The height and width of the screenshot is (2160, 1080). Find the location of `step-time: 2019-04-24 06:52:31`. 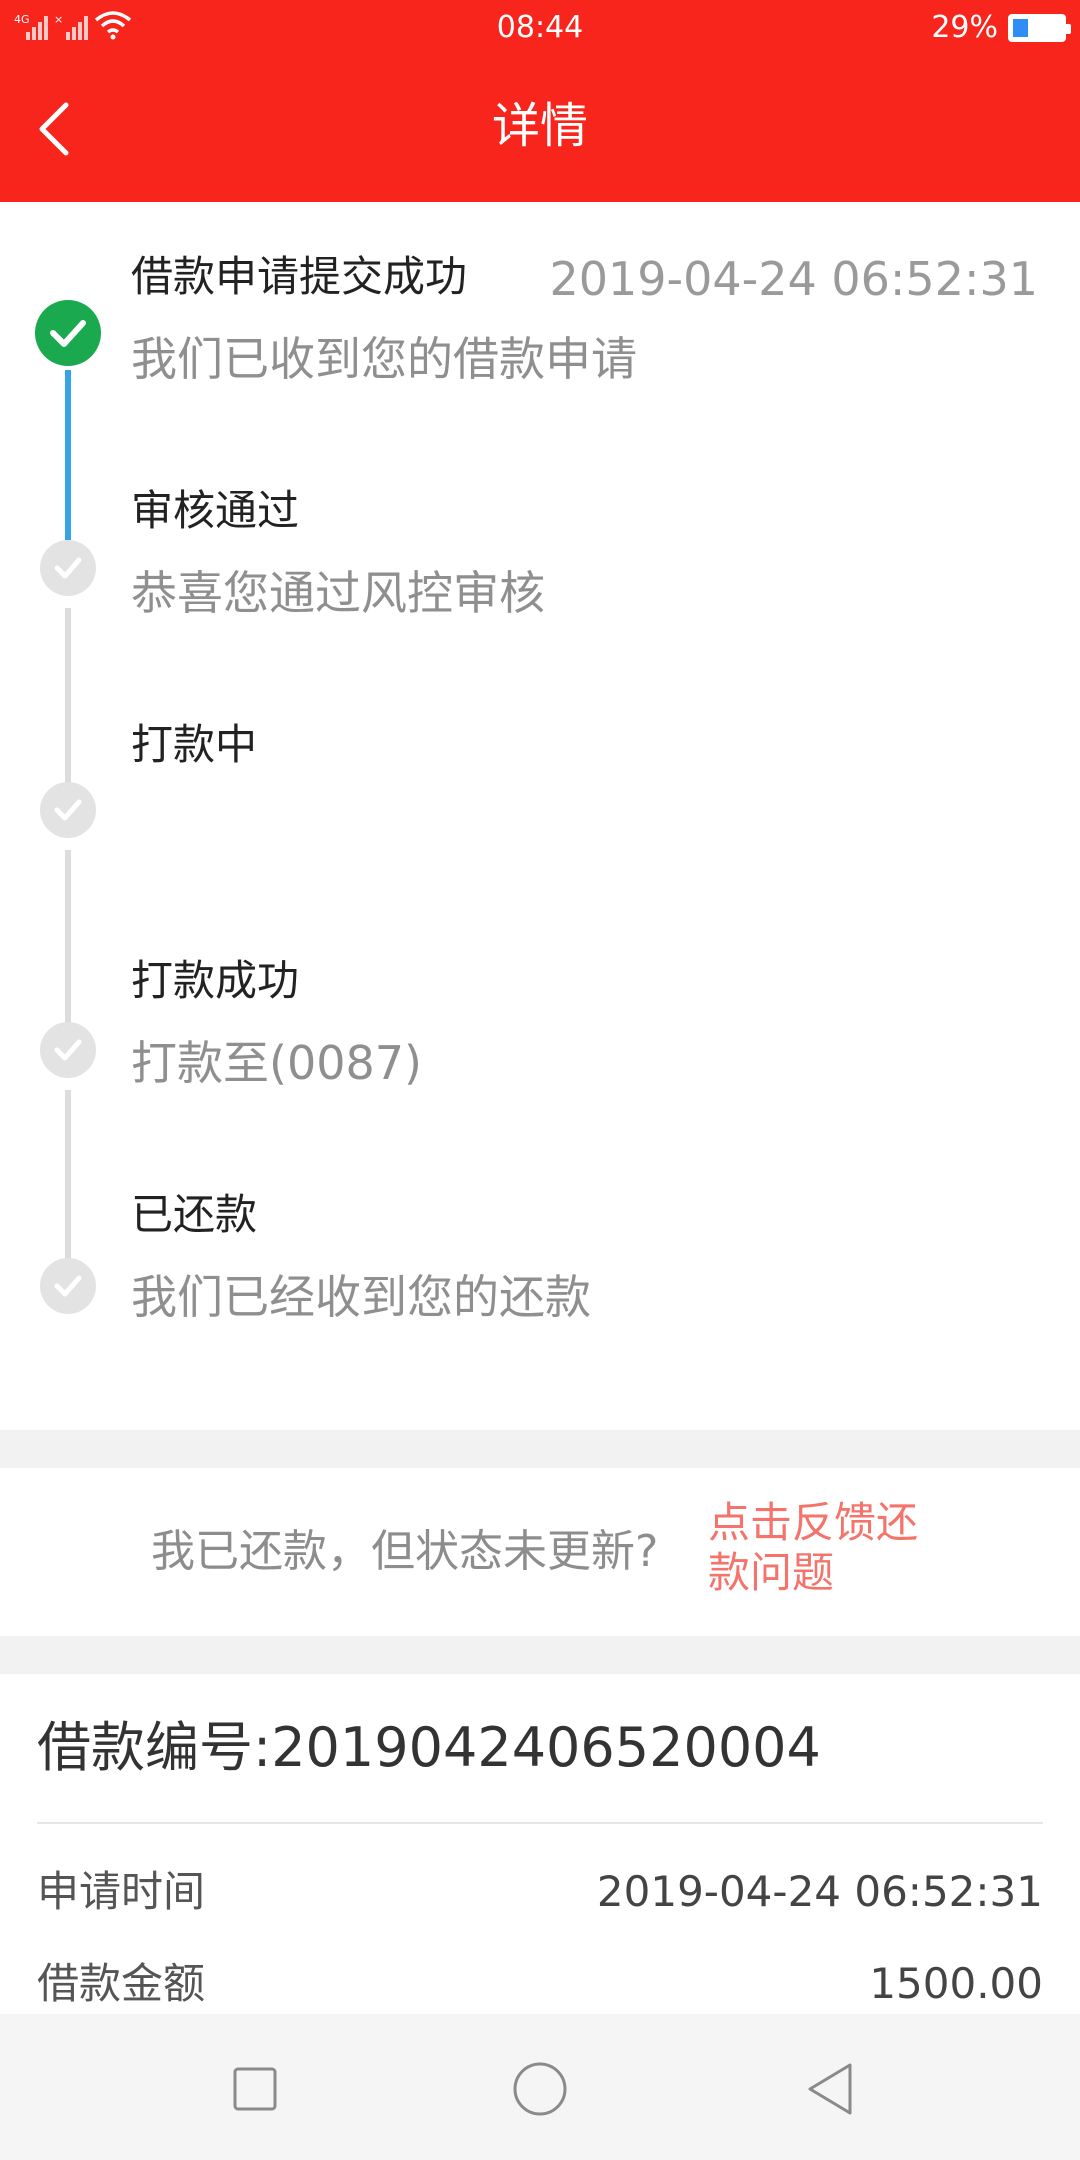

step-time: 2019-04-24 06:52:31 is located at coordinates (793, 279).